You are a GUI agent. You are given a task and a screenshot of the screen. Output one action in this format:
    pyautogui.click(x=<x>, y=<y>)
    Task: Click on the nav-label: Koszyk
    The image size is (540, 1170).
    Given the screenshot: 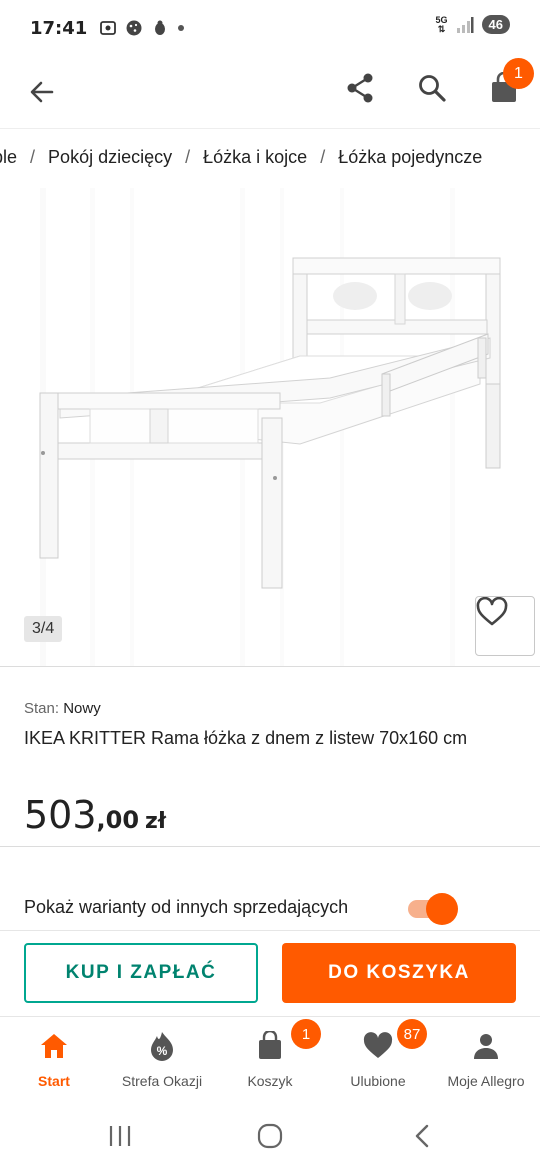 What is the action you would take?
    pyautogui.click(x=270, y=1081)
    